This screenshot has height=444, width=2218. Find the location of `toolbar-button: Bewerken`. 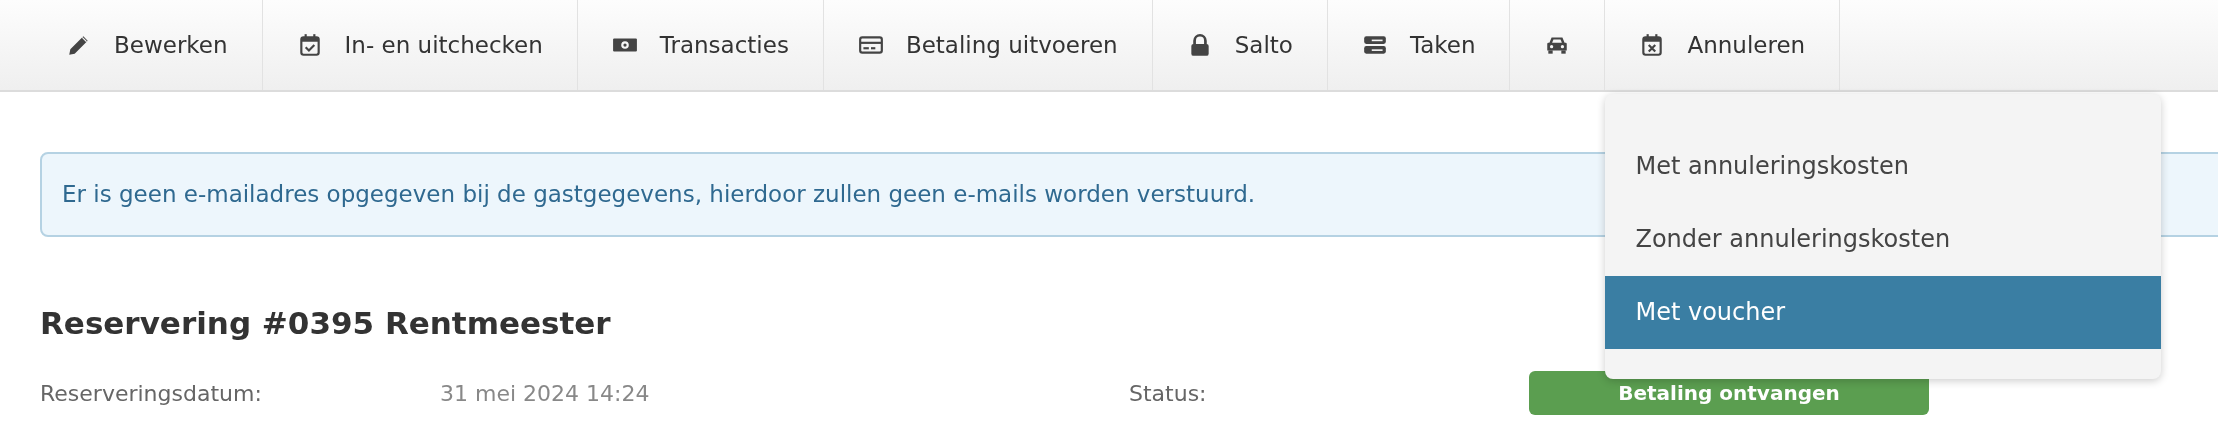

toolbar-button: Bewerken is located at coordinates (131, 45).